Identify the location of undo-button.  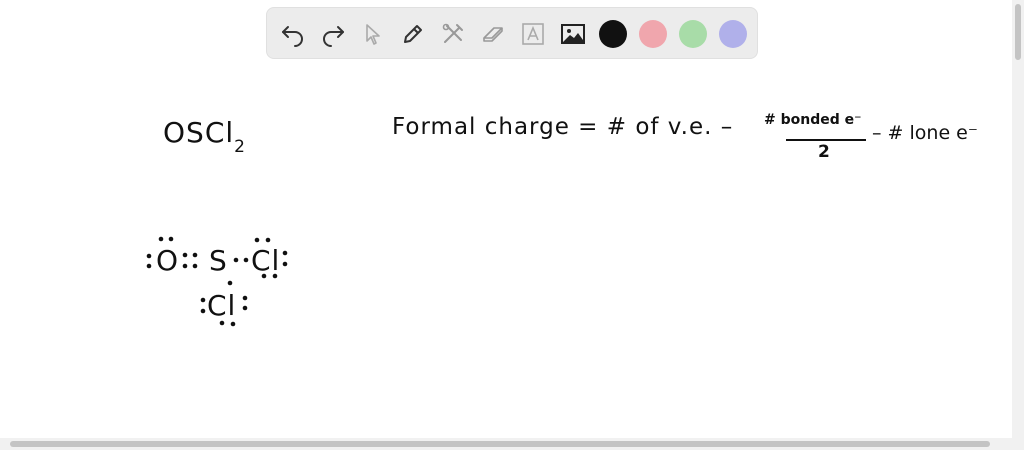
(293, 34).